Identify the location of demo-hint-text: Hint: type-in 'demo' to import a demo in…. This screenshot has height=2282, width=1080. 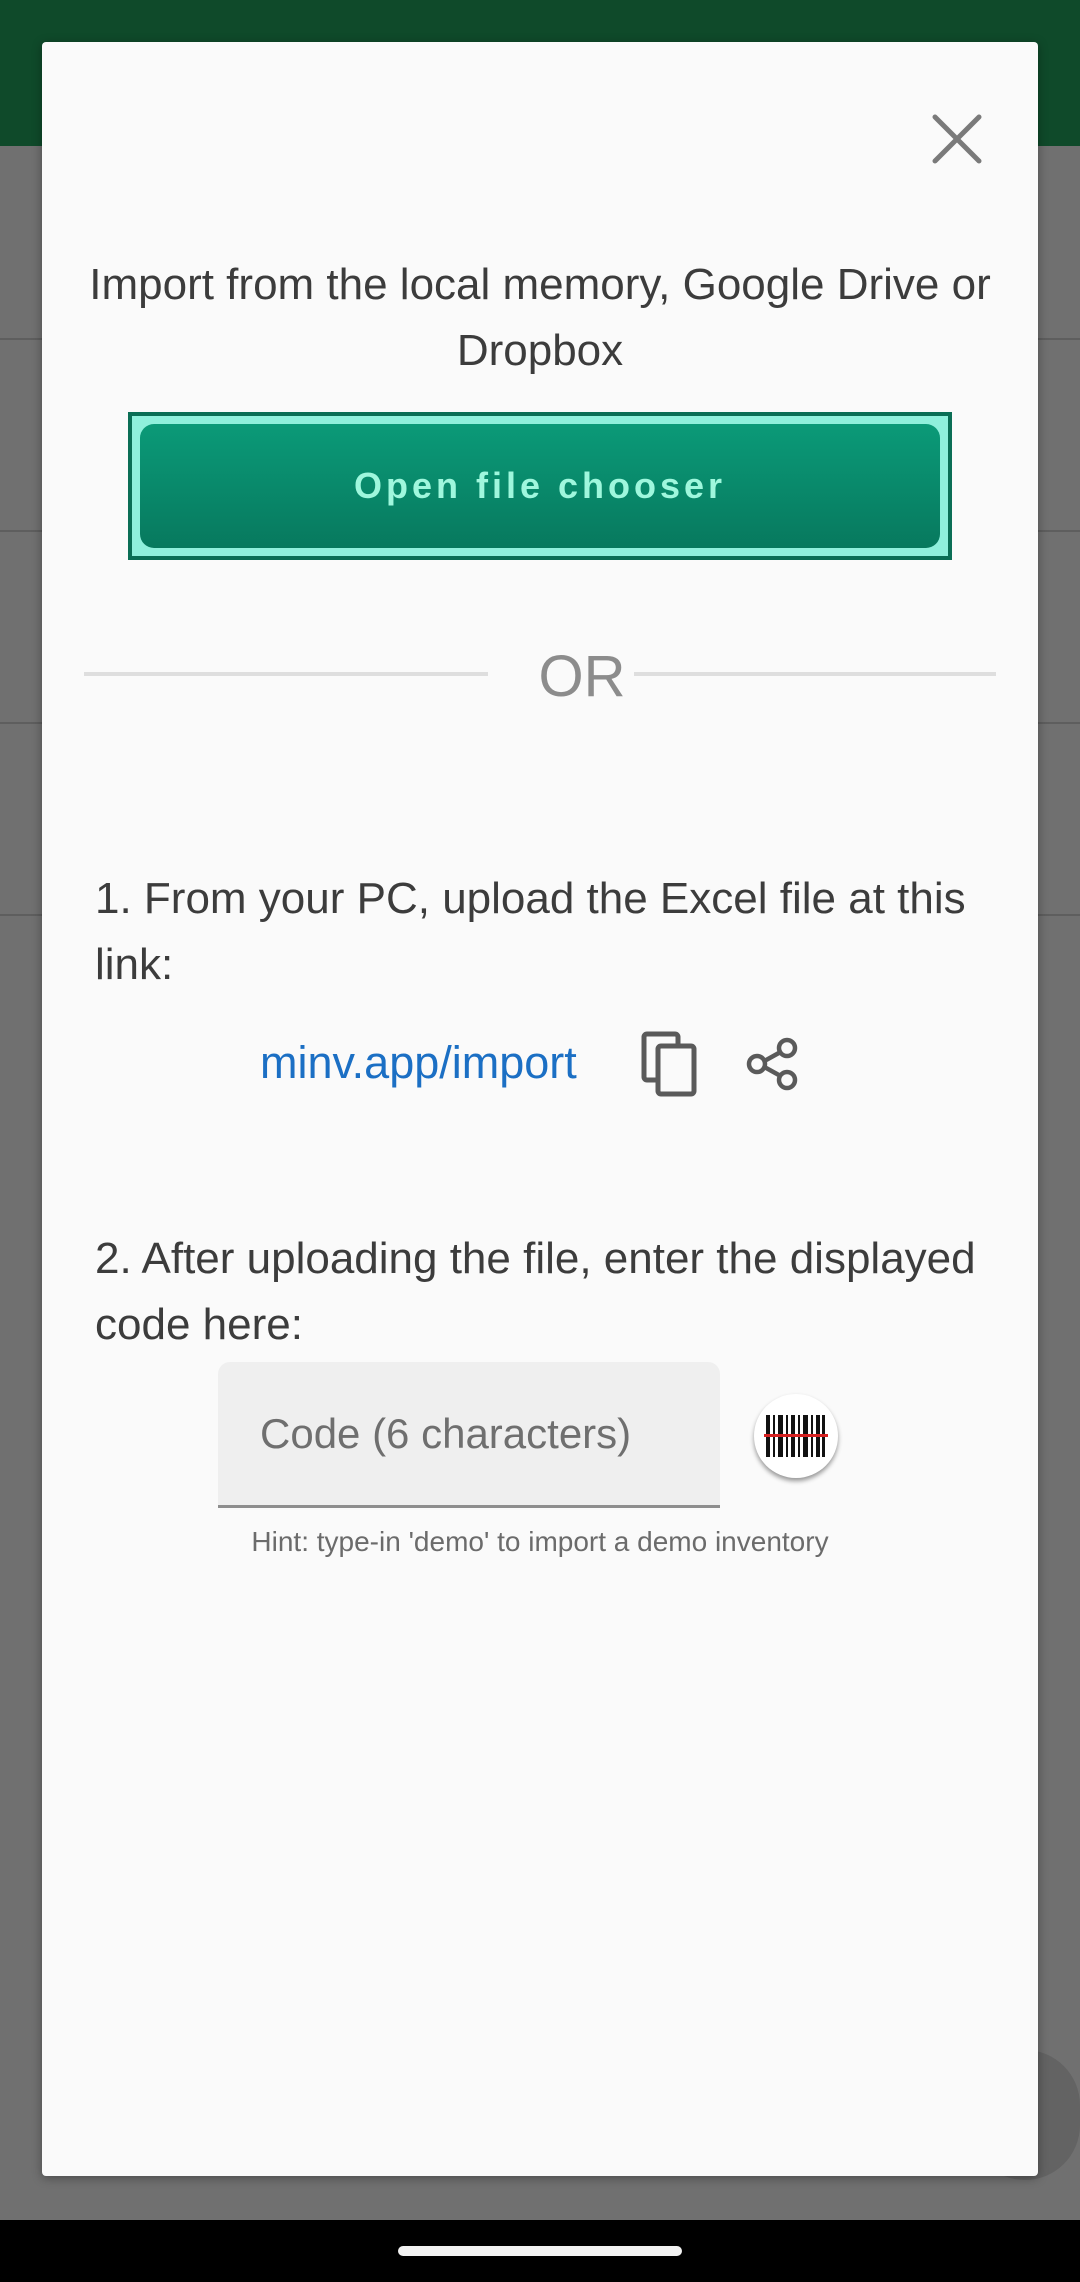
(540, 1541).